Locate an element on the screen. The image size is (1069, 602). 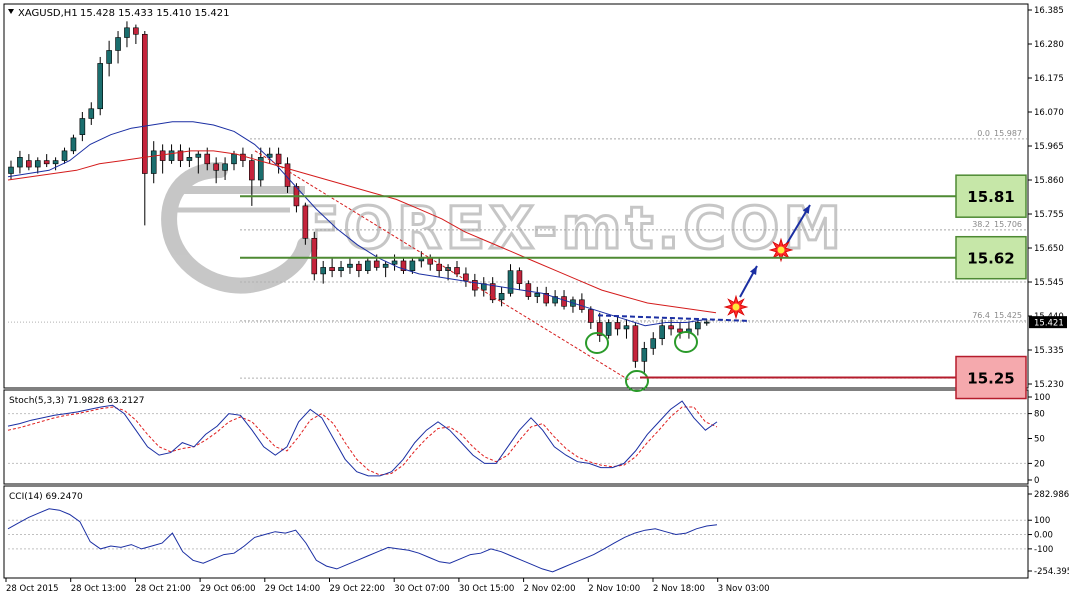
time-tick-label: 28 Oct 2015 is located at coordinates (32, 589).